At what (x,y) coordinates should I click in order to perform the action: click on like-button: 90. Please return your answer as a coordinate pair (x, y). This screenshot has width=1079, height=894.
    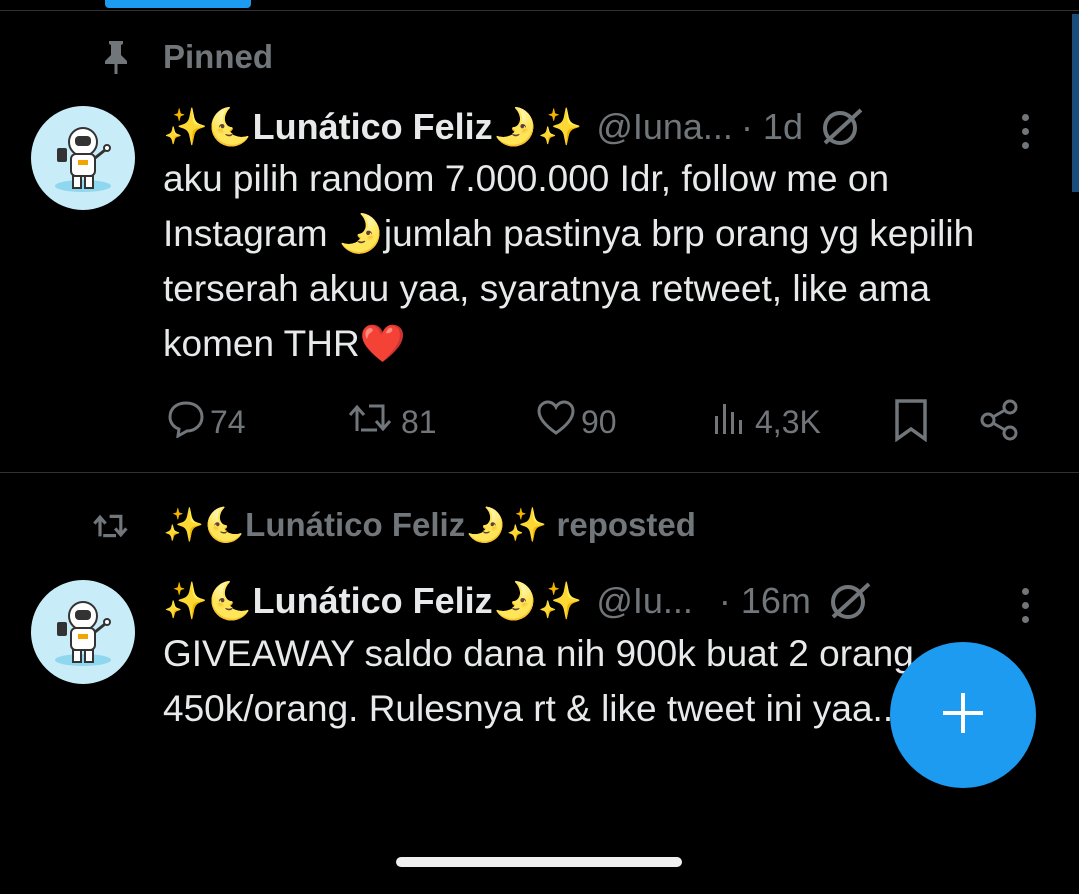
    Looking at the image, I should click on (576, 422).